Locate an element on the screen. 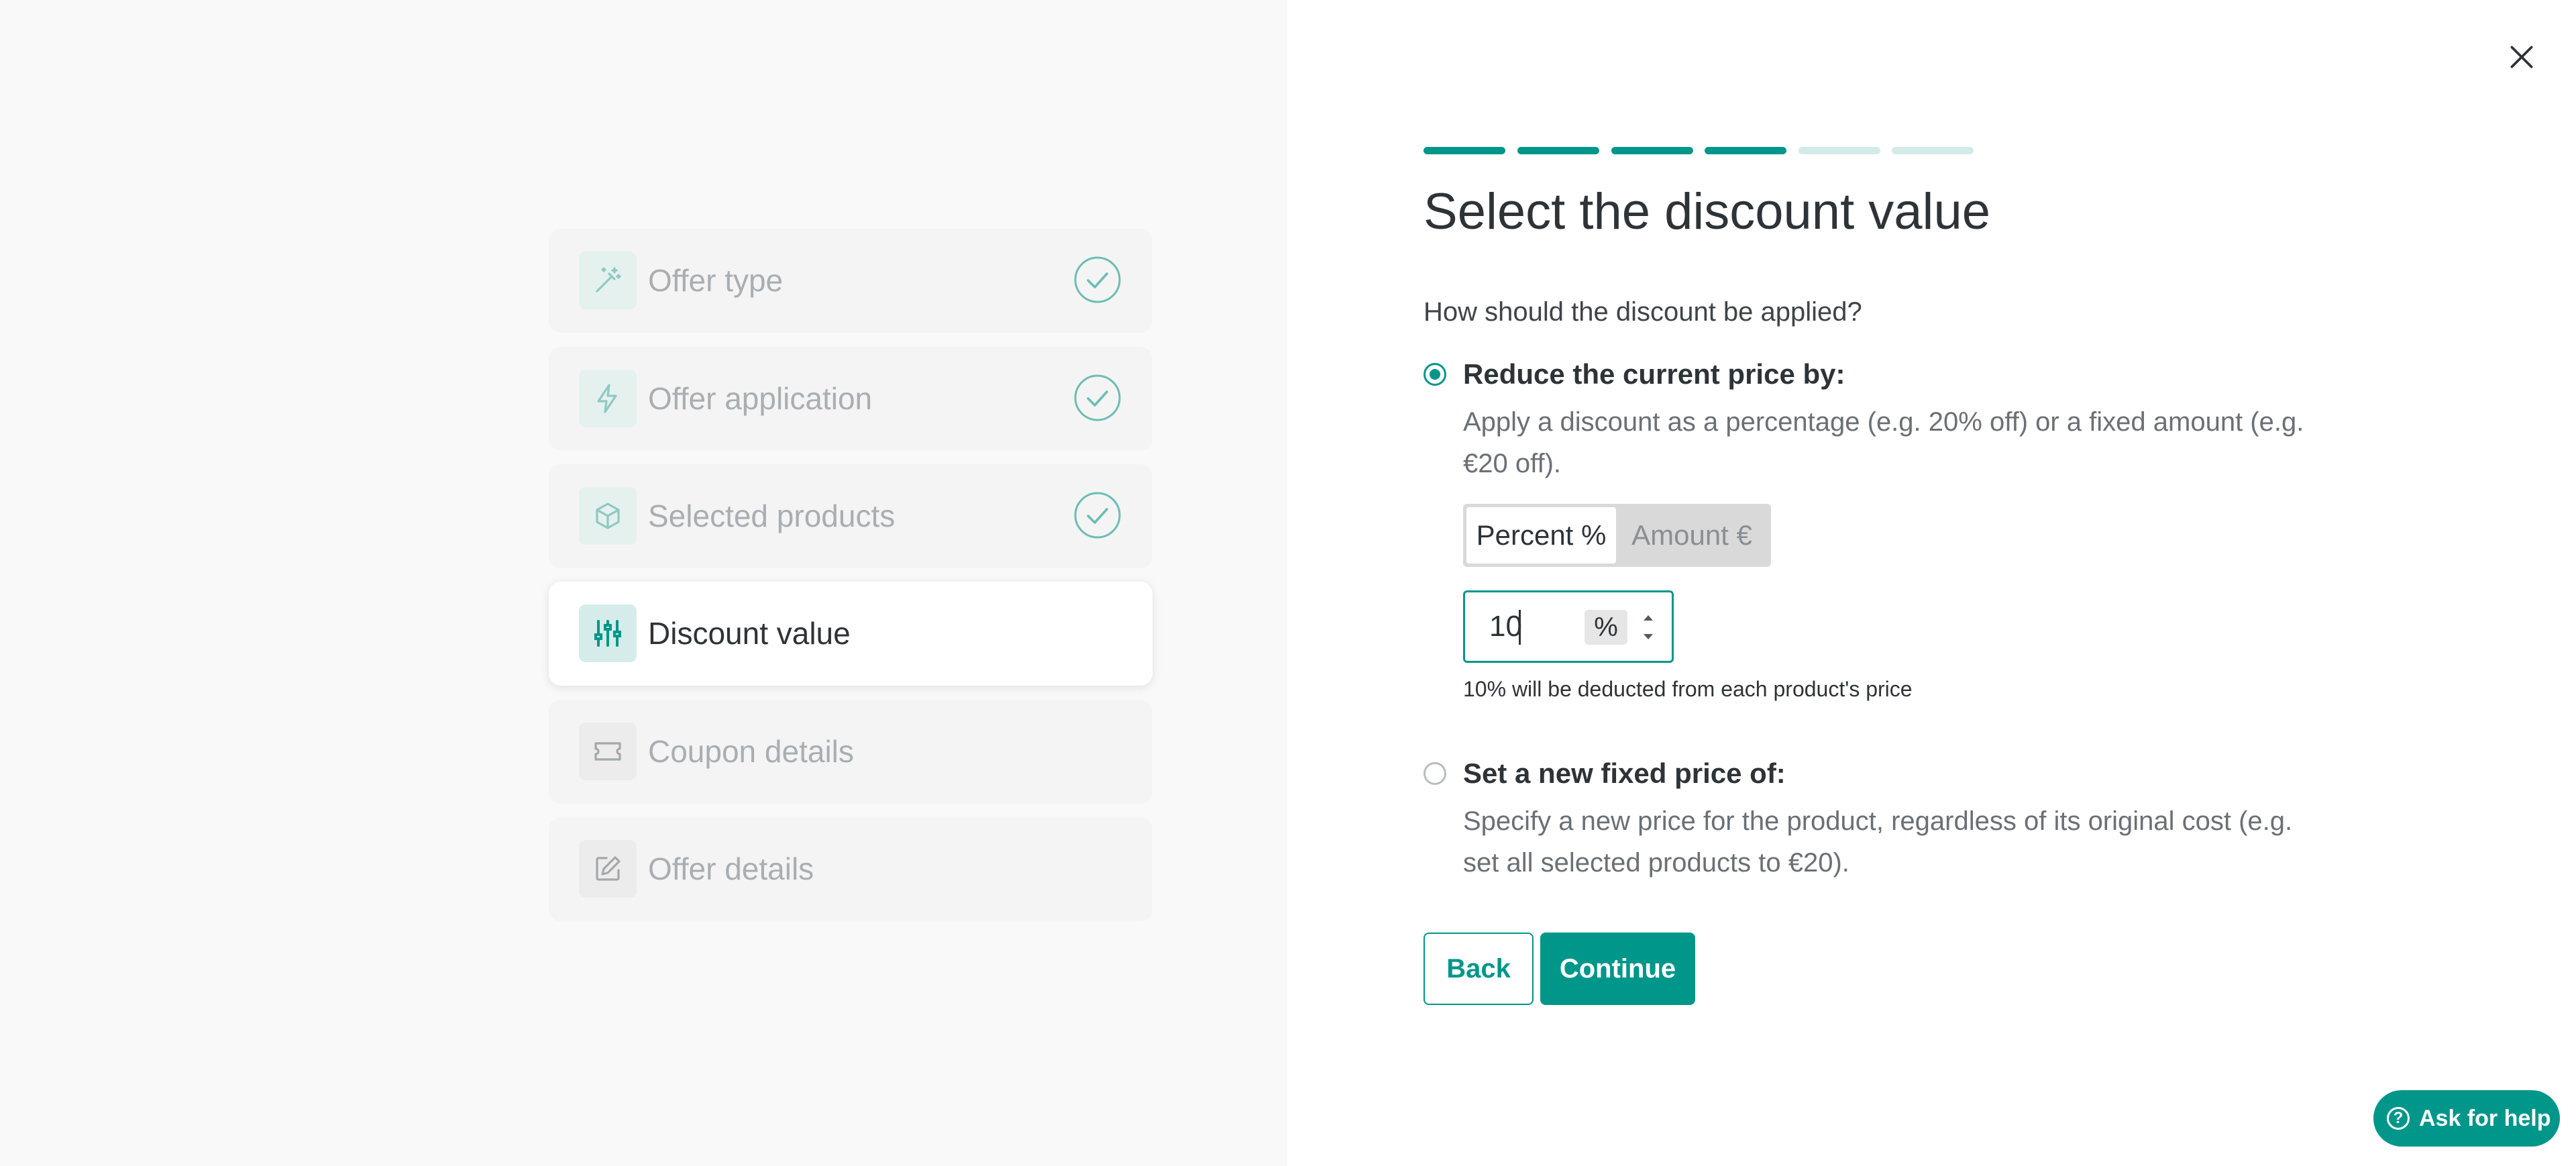  step-offer-details: Offer details is located at coordinates (850, 869).